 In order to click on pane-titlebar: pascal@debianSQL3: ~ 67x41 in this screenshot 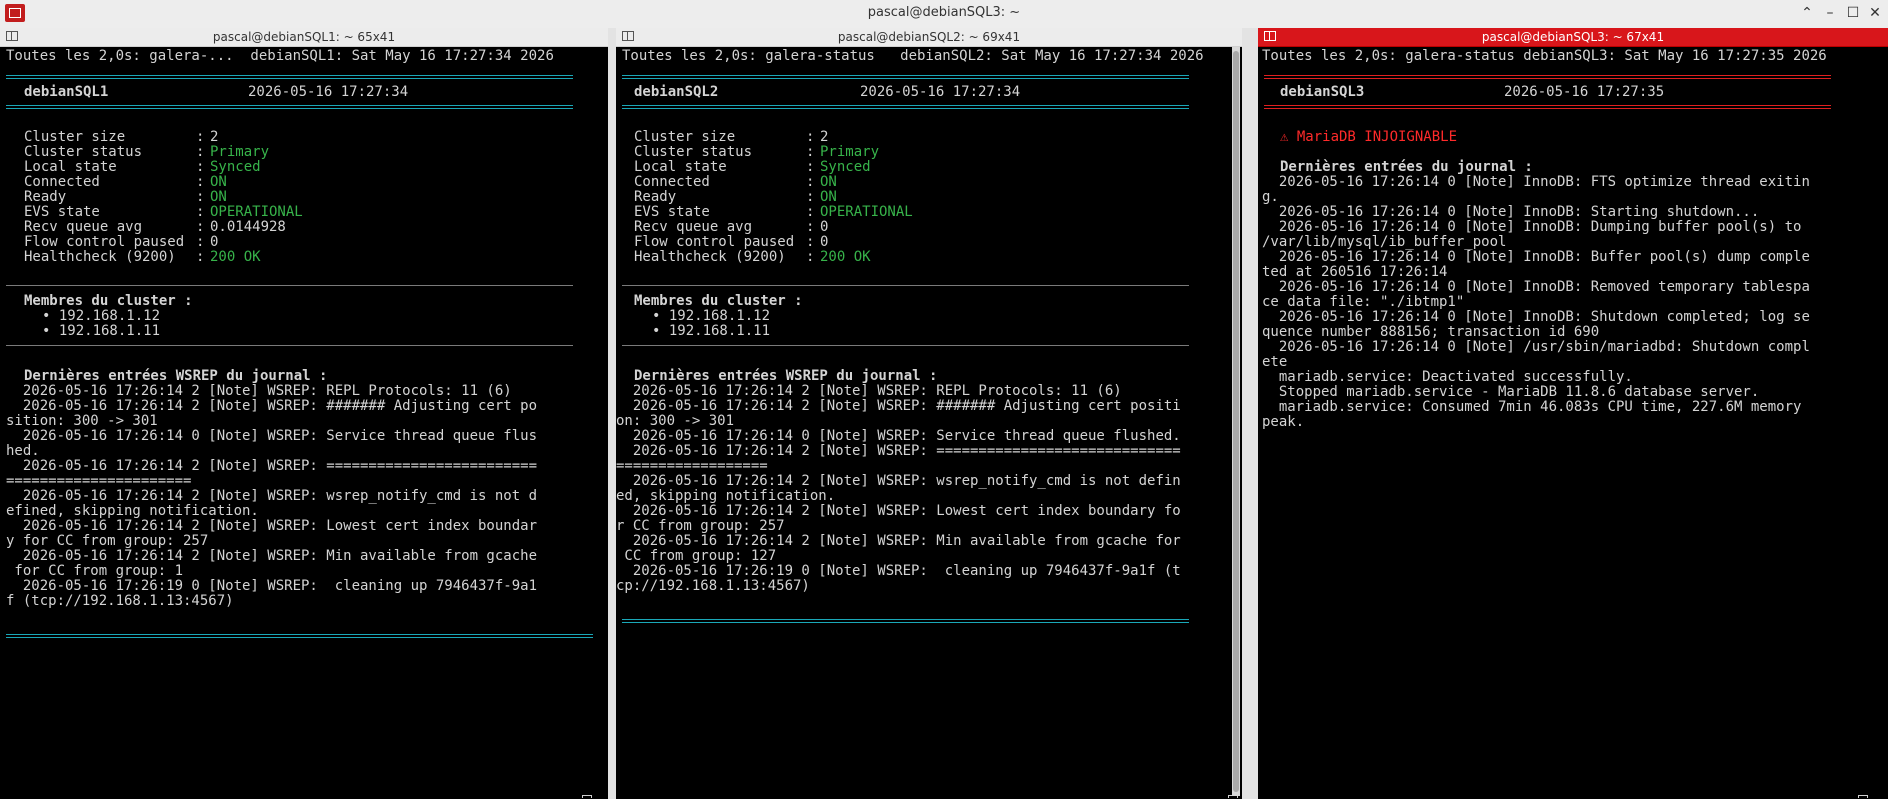, I will do `click(1573, 37)`.